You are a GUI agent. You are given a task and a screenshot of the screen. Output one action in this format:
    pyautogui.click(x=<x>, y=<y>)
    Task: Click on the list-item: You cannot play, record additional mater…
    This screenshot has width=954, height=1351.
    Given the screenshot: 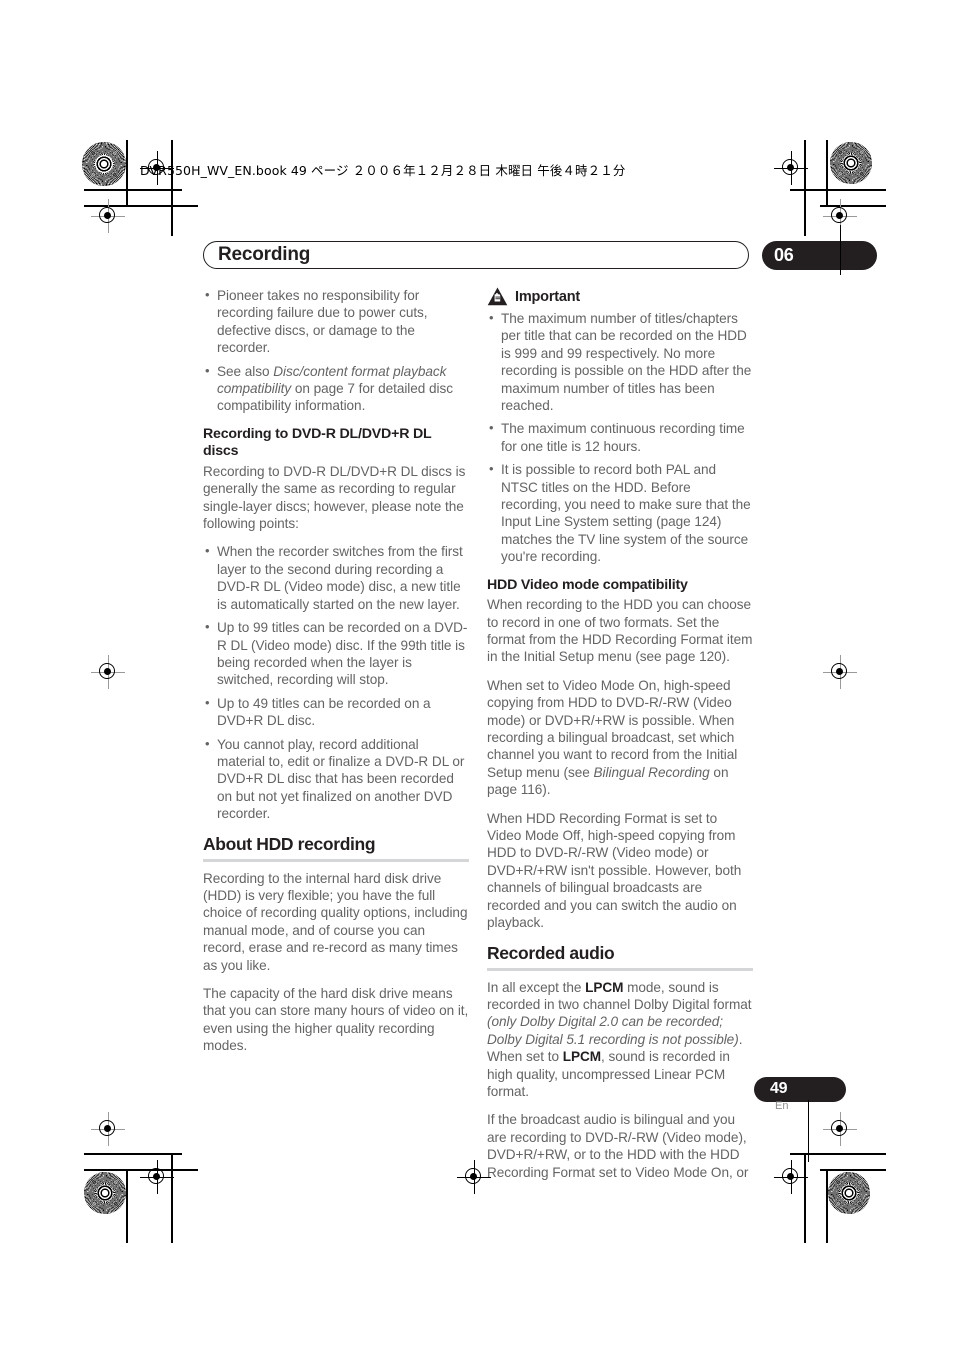 What is the action you would take?
    pyautogui.click(x=336, y=779)
    